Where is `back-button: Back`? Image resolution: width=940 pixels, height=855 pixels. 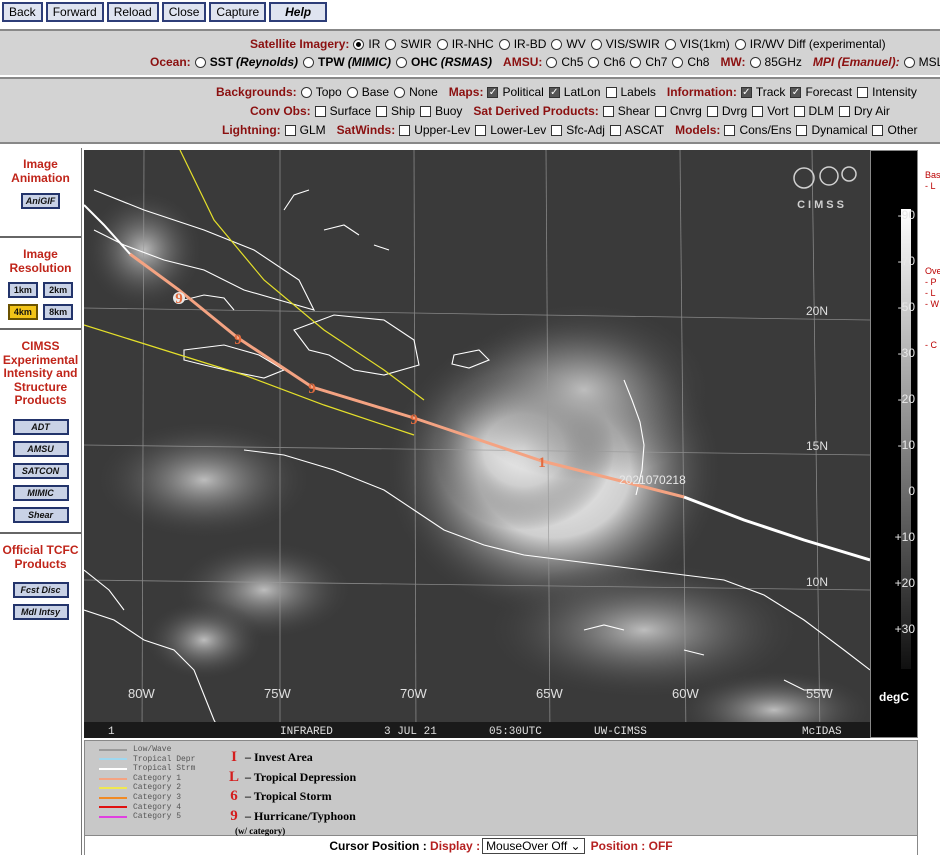
back-button: Back is located at coordinates (22, 12).